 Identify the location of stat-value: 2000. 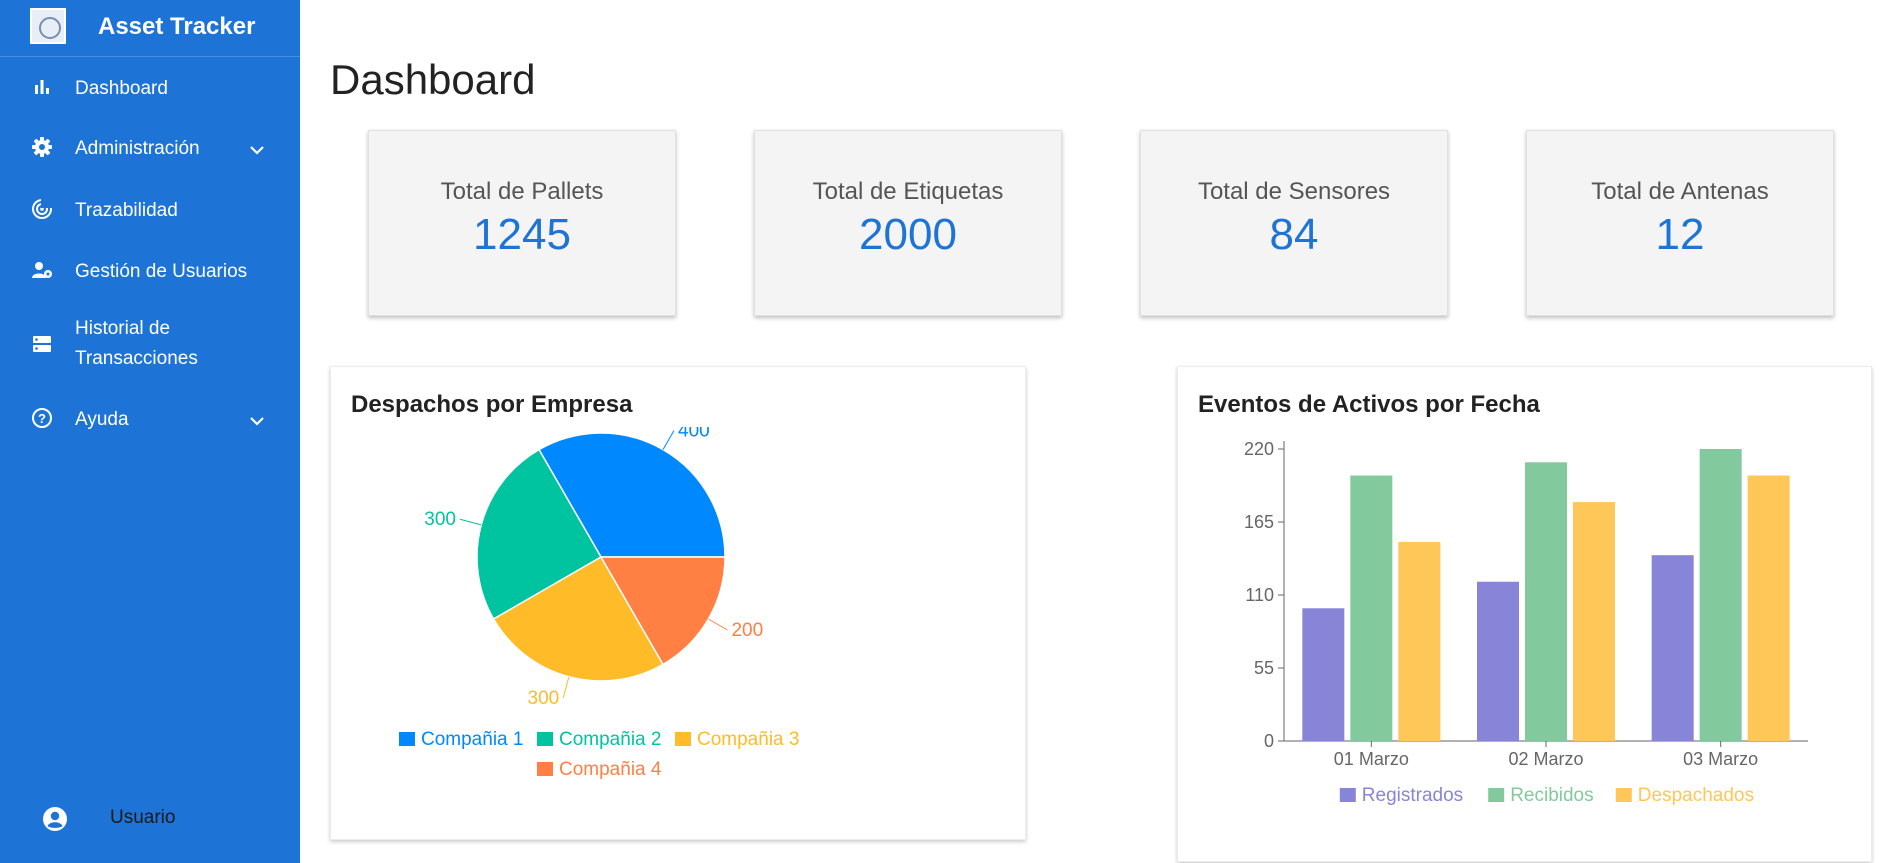
(908, 234).